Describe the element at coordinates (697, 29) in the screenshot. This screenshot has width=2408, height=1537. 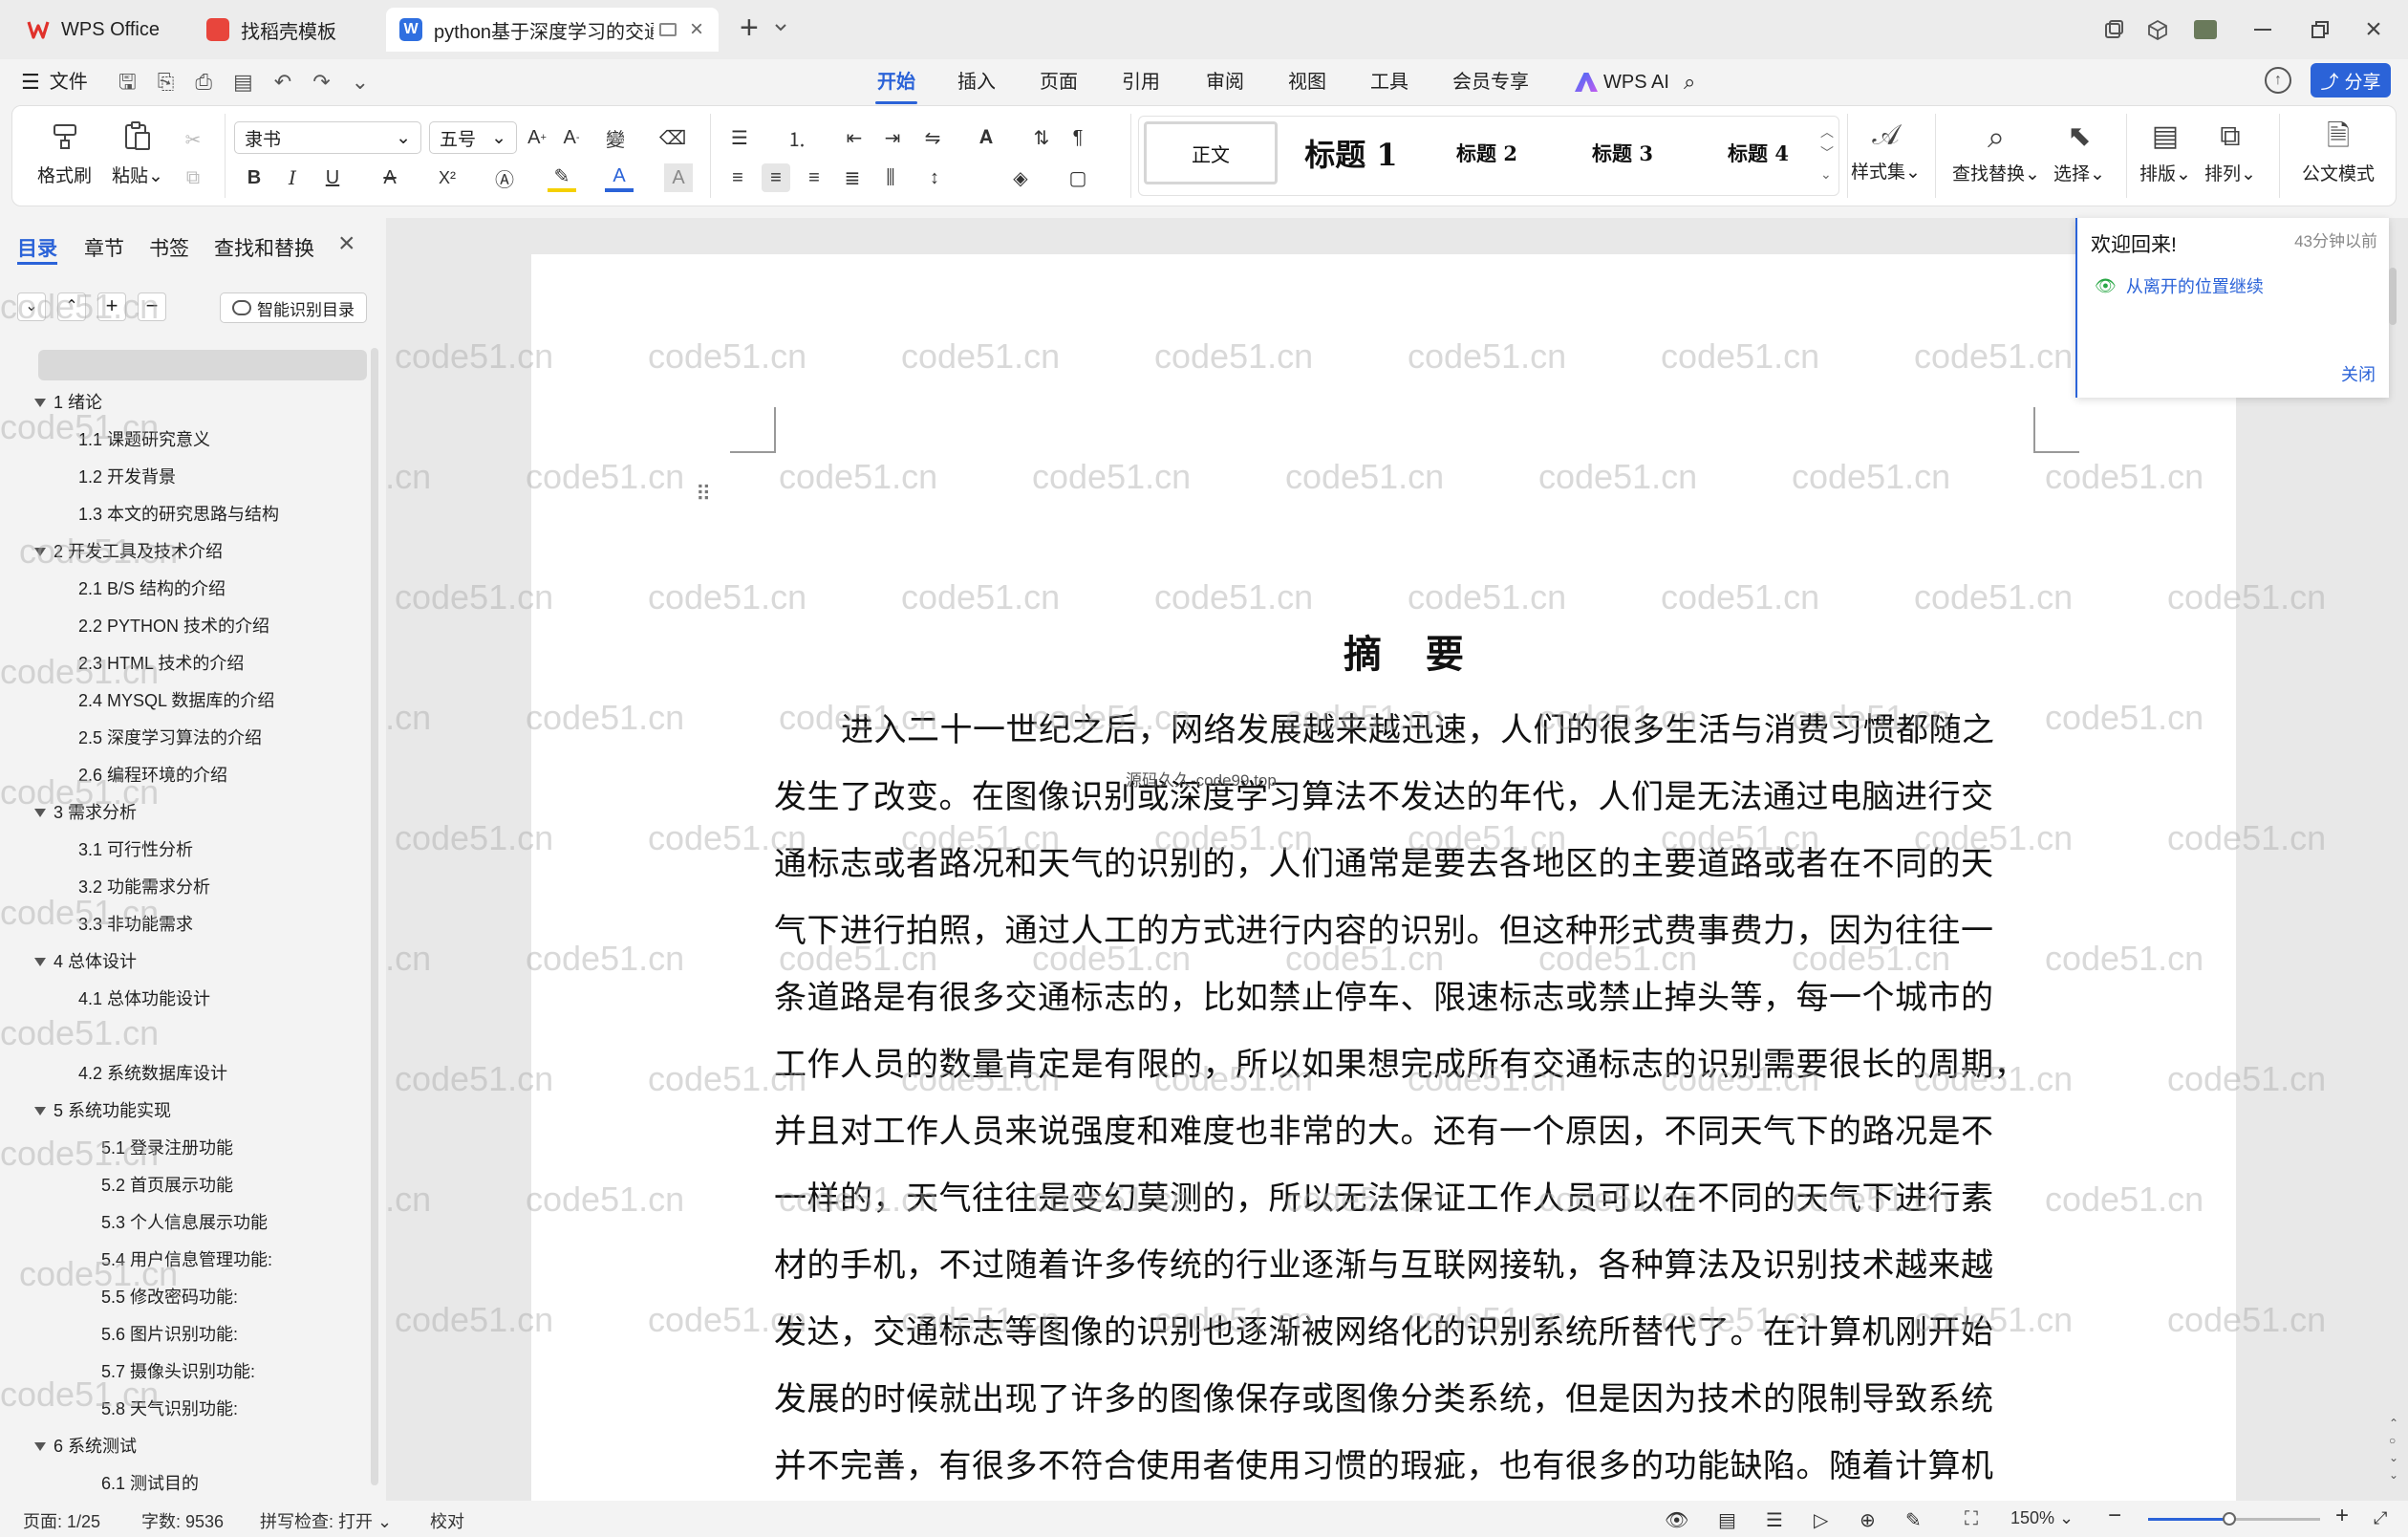
I see `close-icon: ×` at that location.